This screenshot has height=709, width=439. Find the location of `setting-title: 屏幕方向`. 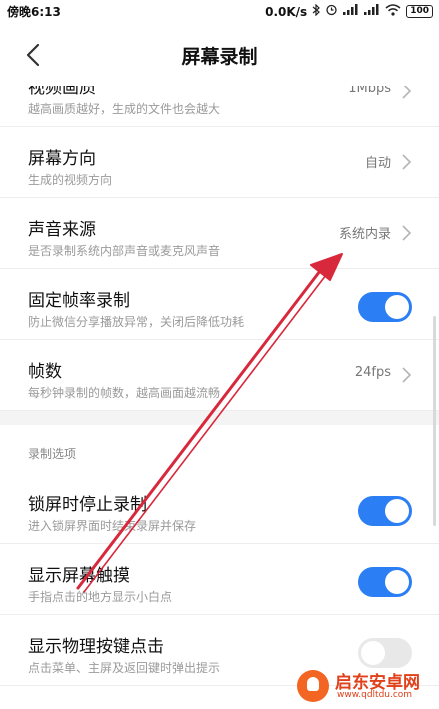

setting-title: 屏幕方向 is located at coordinates (62, 159).